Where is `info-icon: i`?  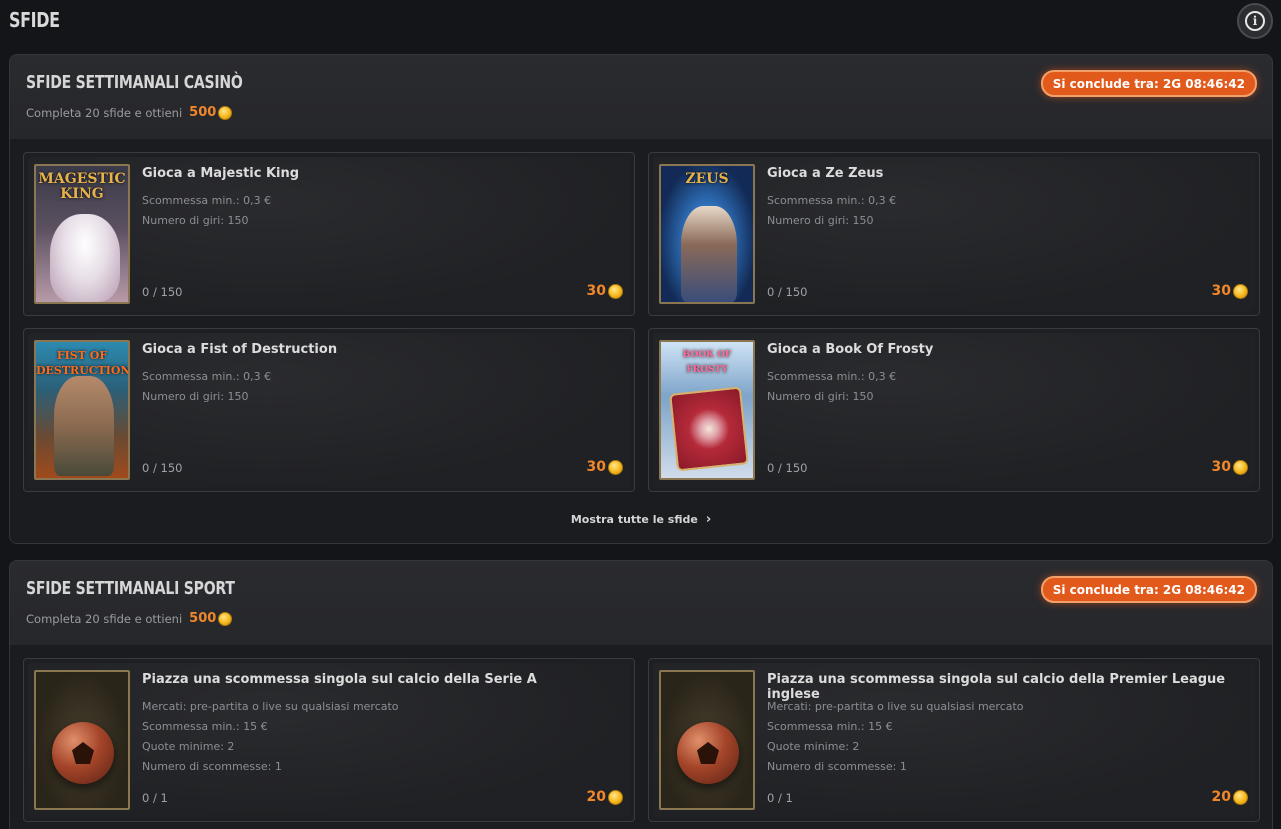
info-icon: i is located at coordinates (1255, 21).